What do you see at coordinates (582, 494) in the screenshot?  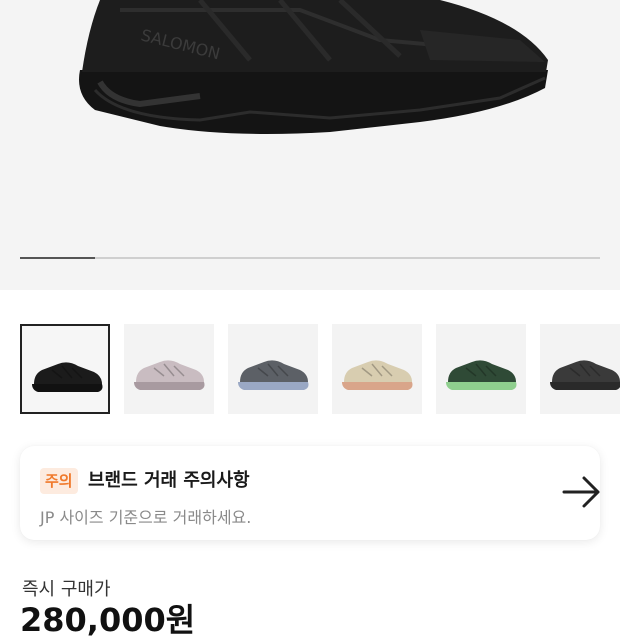 I see `arrow-right-icon` at bounding box center [582, 494].